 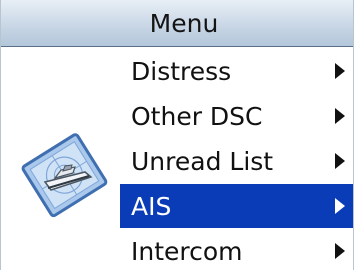 What do you see at coordinates (197, 116) in the screenshot?
I see `menu-item-label: Other DSC` at bounding box center [197, 116].